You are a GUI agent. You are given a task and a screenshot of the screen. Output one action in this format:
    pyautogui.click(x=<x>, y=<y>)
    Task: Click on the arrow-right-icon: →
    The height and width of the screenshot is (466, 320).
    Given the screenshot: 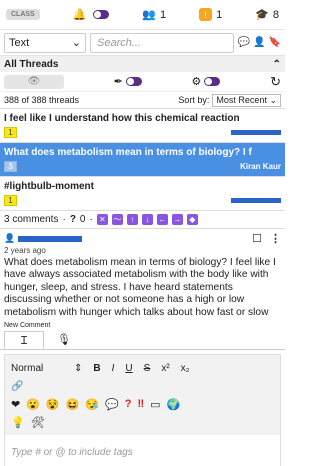 What is the action you would take?
    pyautogui.click(x=177, y=219)
    